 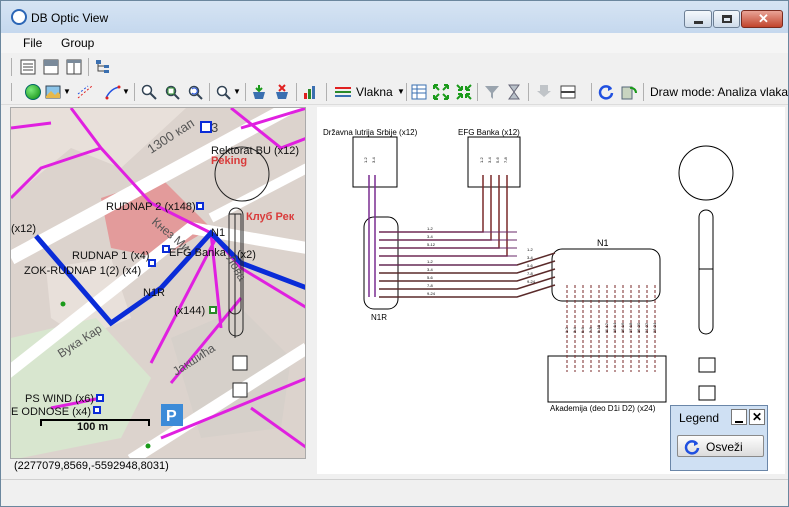 What do you see at coordinates (282, 92) in the screenshot?
I see `basket-remove-icon` at bounding box center [282, 92].